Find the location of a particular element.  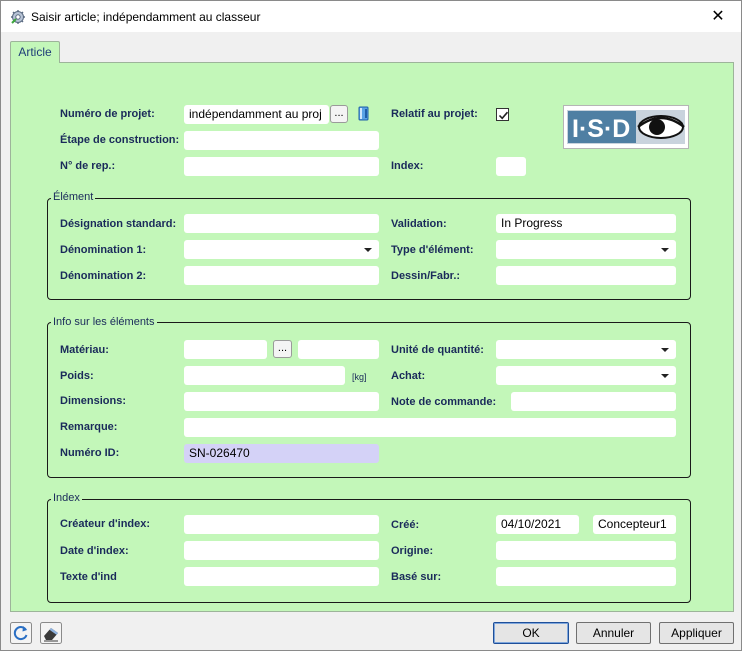

cree-label: Créé: is located at coordinates (405, 525).